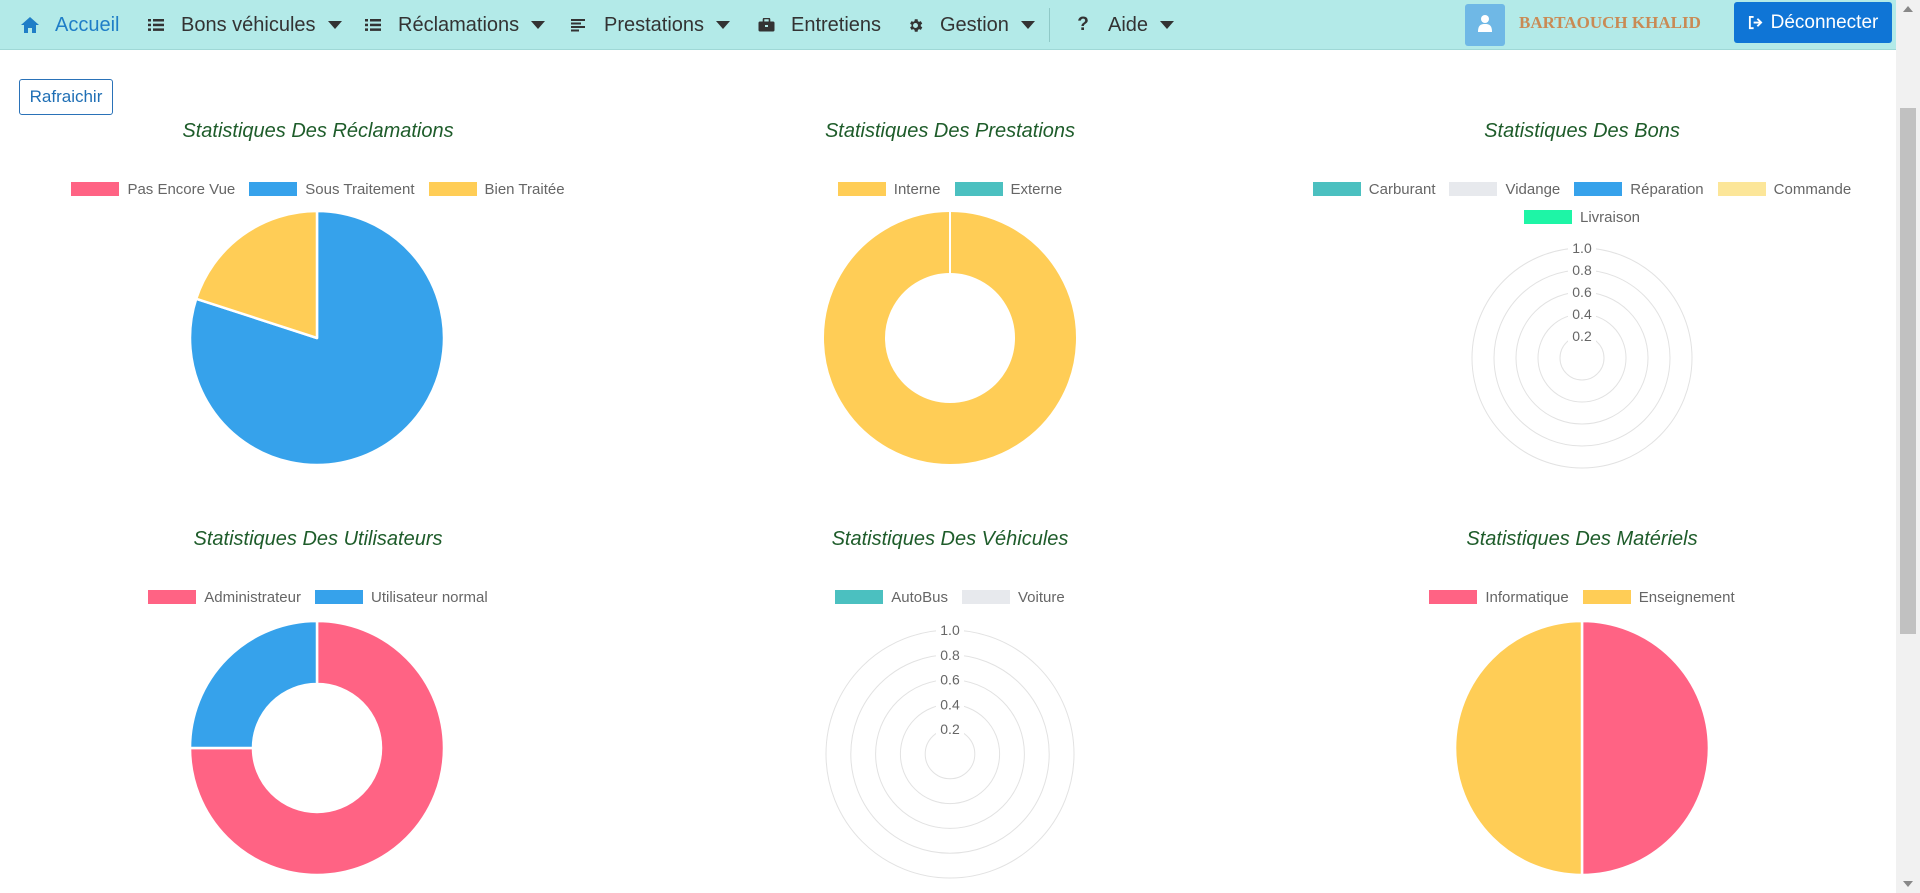 The height and width of the screenshot is (893, 1920). What do you see at coordinates (87, 24) in the screenshot?
I see `nav-item-label: Accueil` at bounding box center [87, 24].